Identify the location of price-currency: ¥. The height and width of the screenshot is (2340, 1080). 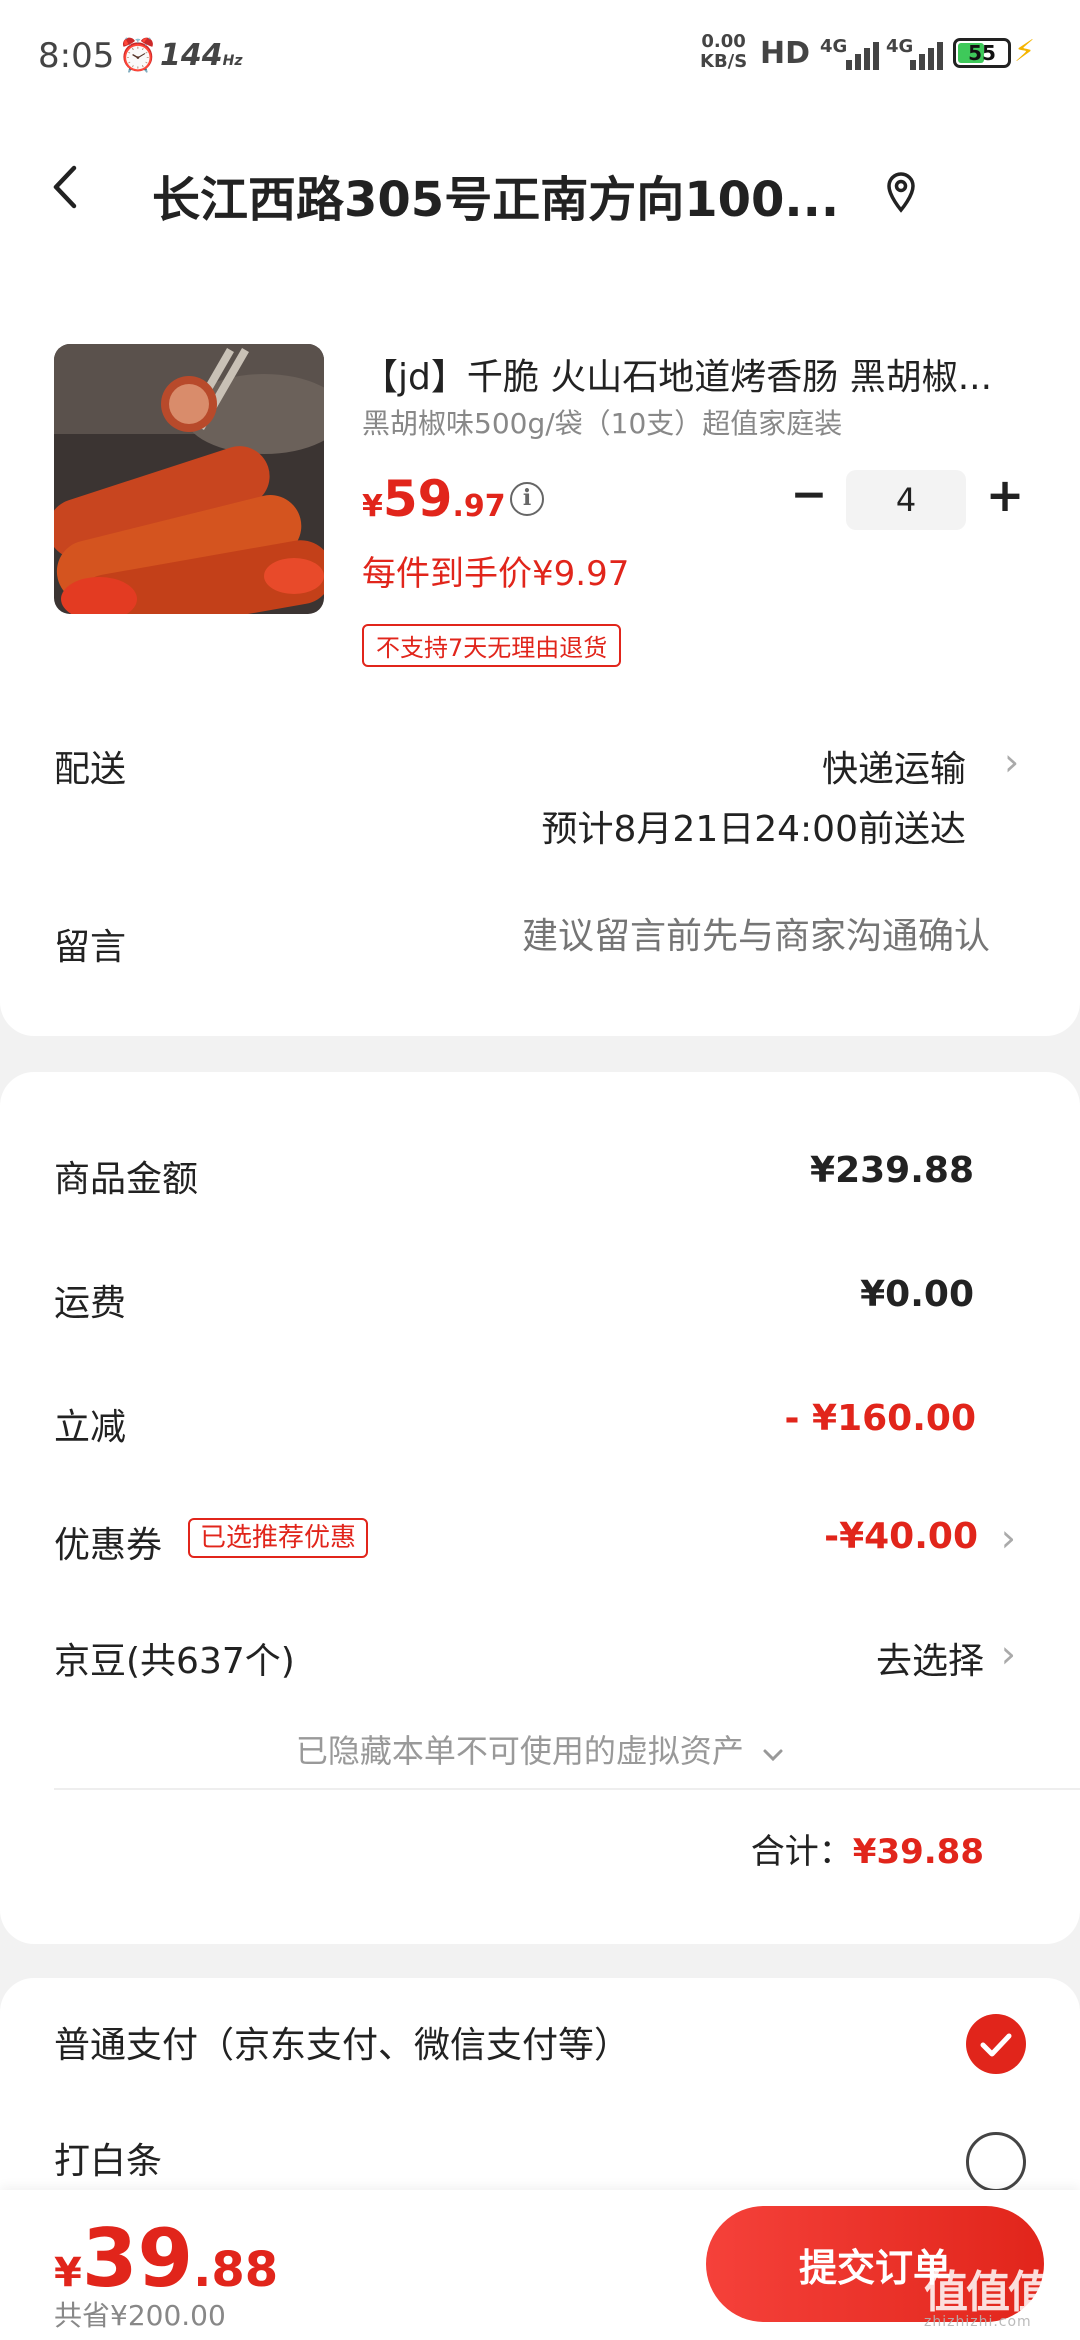
(372, 506).